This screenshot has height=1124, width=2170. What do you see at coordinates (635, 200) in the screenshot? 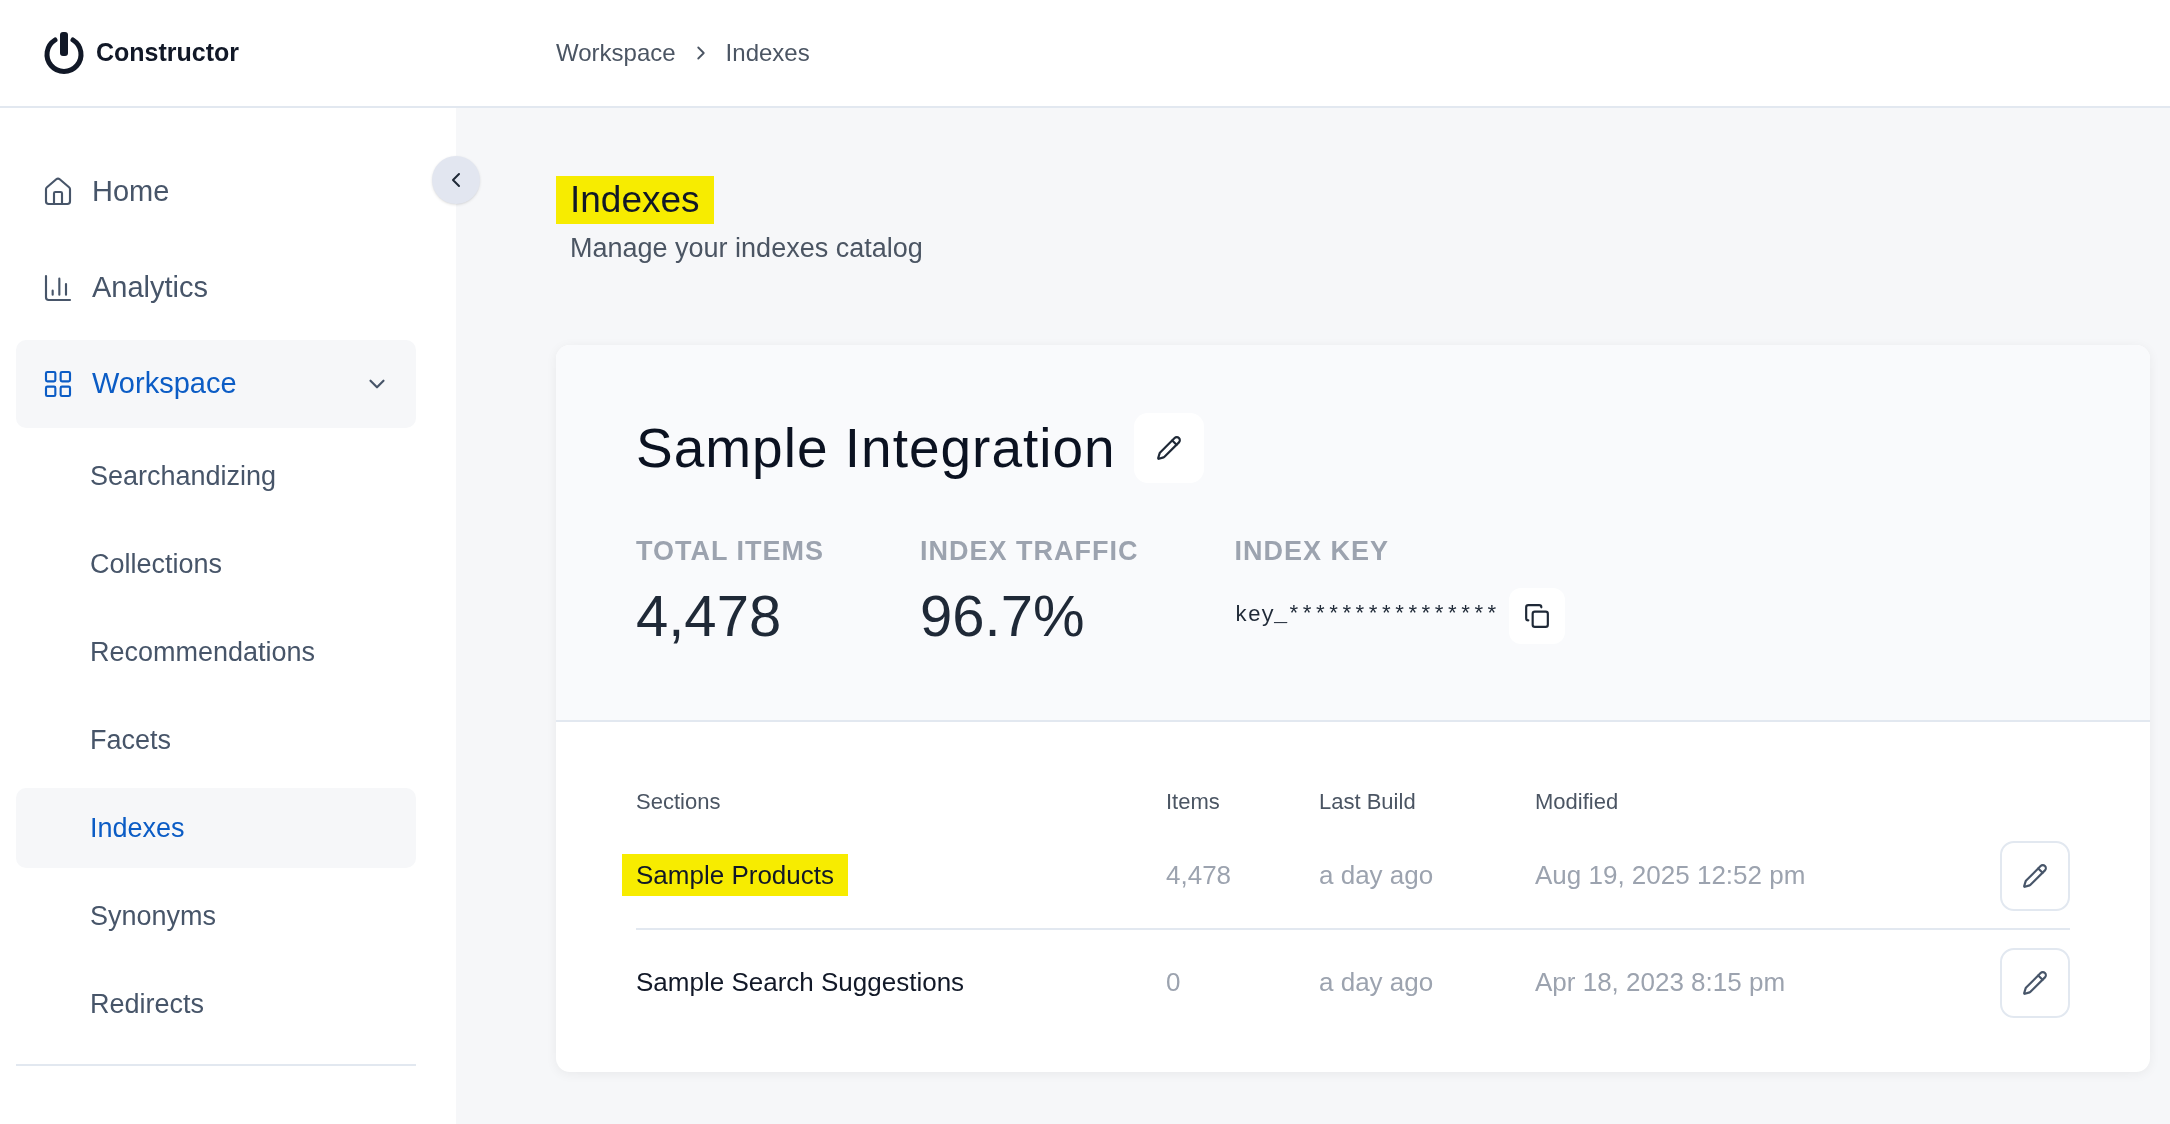
I see `page-title: Indexes` at bounding box center [635, 200].